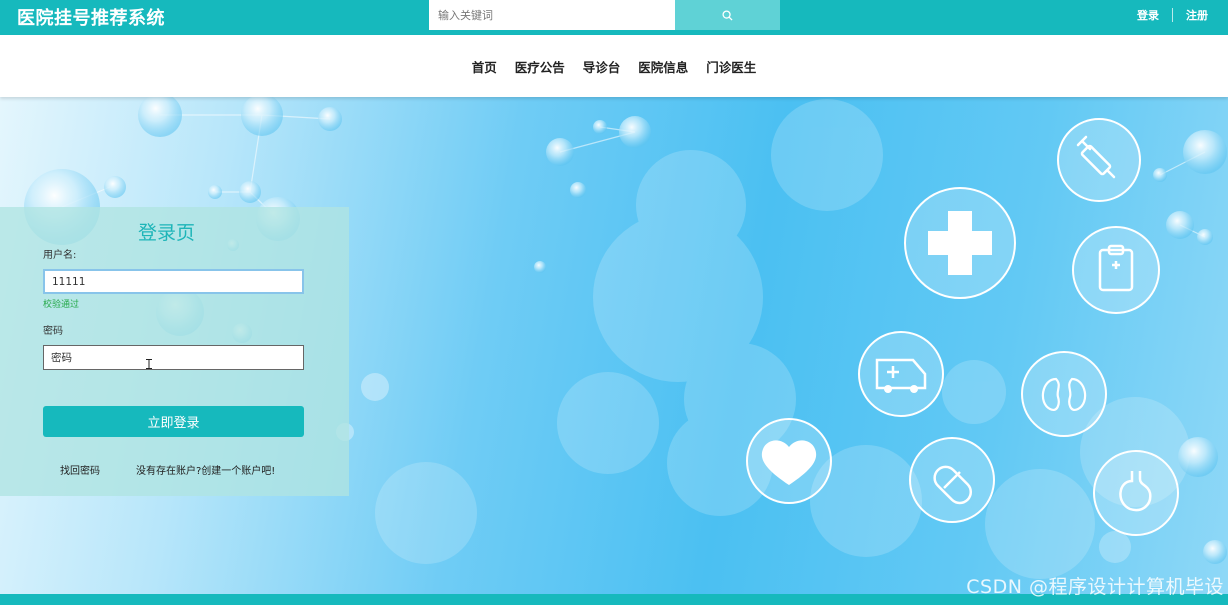  Describe the element at coordinates (484, 66) in the screenshot. I see `nav-home: 首页` at that location.